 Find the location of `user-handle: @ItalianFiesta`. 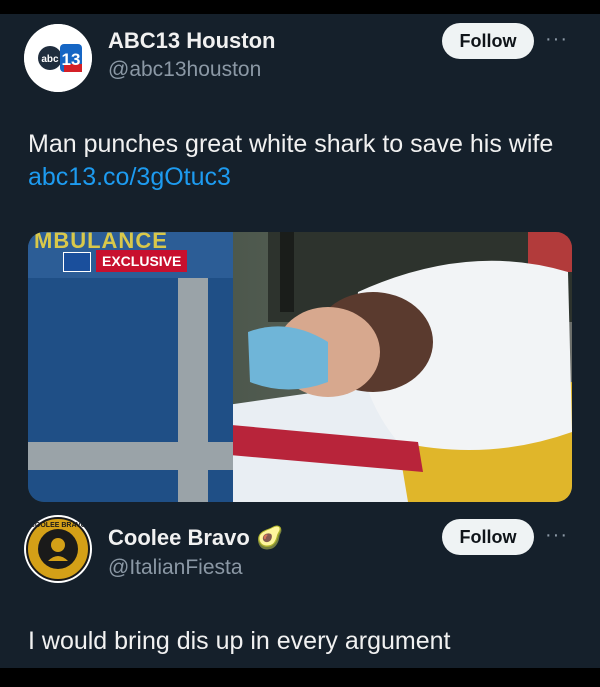

user-handle: @ItalianFiesta is located at coordinates (175, 568).